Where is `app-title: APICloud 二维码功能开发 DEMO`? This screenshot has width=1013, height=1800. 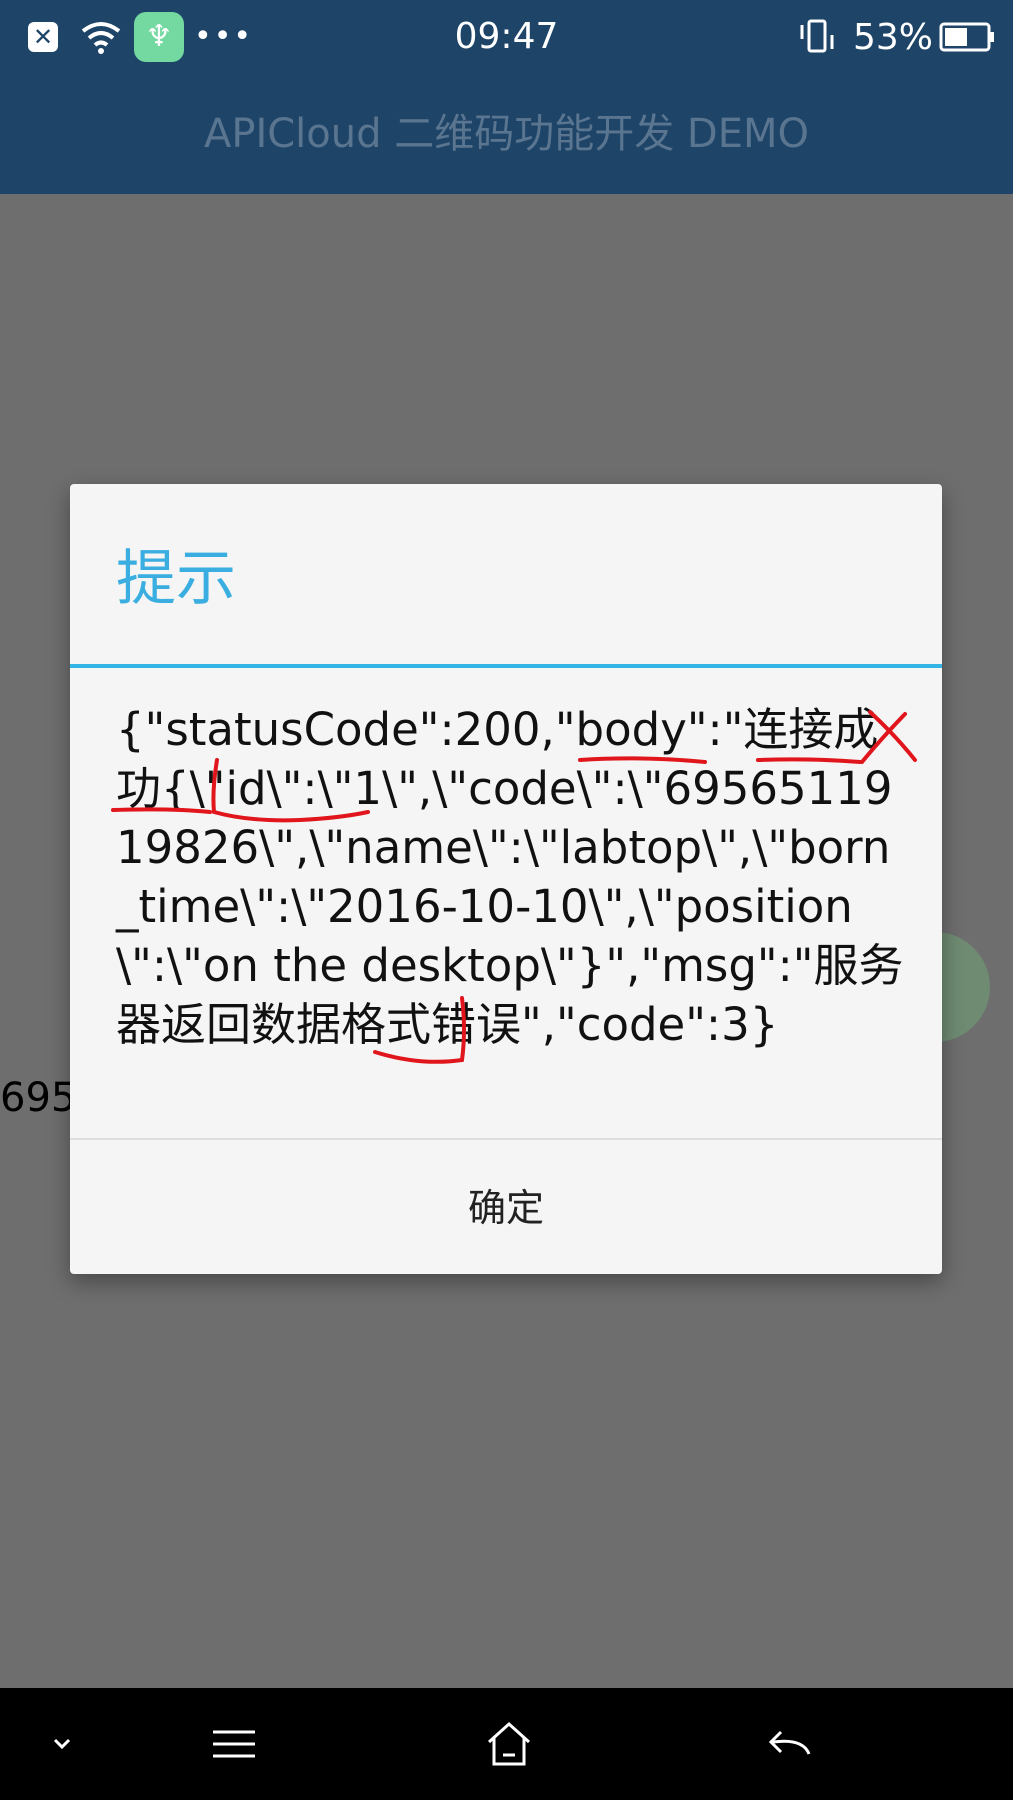 app-title: APICloud 二维码功能开发 DEMO is located at coordinates (506, 134).